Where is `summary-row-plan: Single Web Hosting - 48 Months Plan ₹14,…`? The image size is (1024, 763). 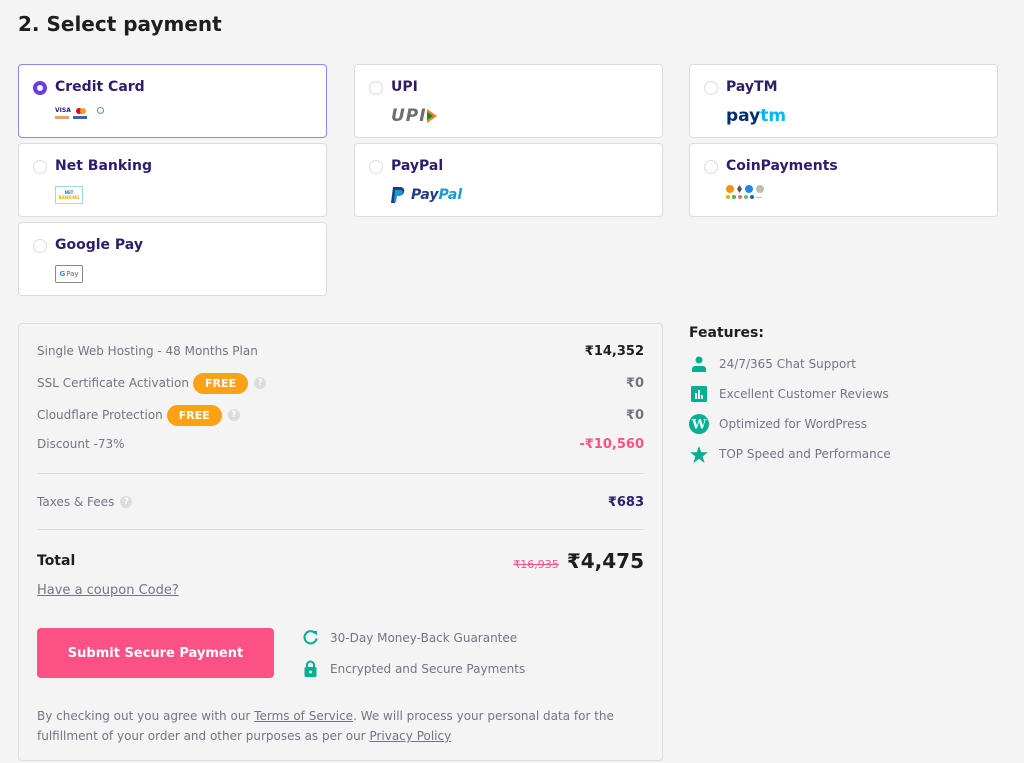
summary-row-plan: Single Web Hosting - 48 Months Plan ₹14,… is located at coordinates (340, 351).